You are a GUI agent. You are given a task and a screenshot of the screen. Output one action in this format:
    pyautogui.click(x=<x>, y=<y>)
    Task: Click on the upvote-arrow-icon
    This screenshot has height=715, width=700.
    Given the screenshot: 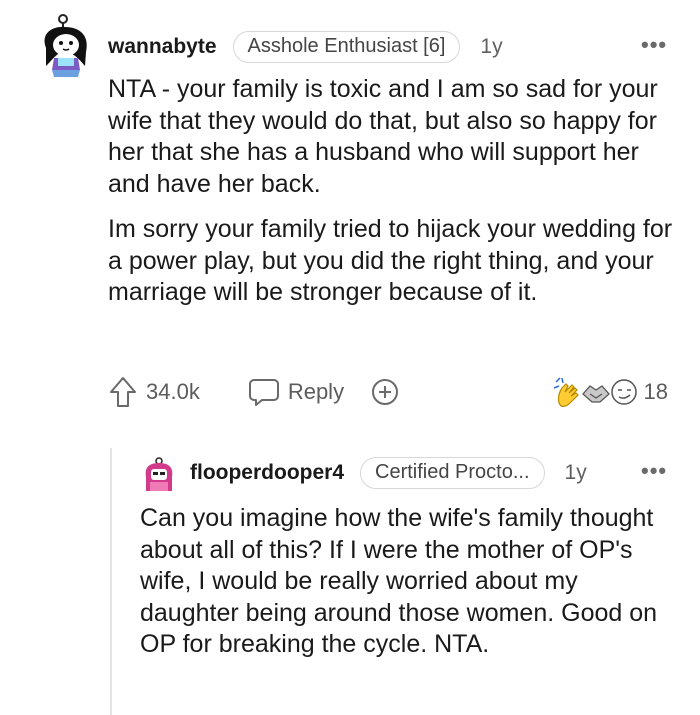 What is the action you would take?
    pyautogui.click(x=123, y=392)
    